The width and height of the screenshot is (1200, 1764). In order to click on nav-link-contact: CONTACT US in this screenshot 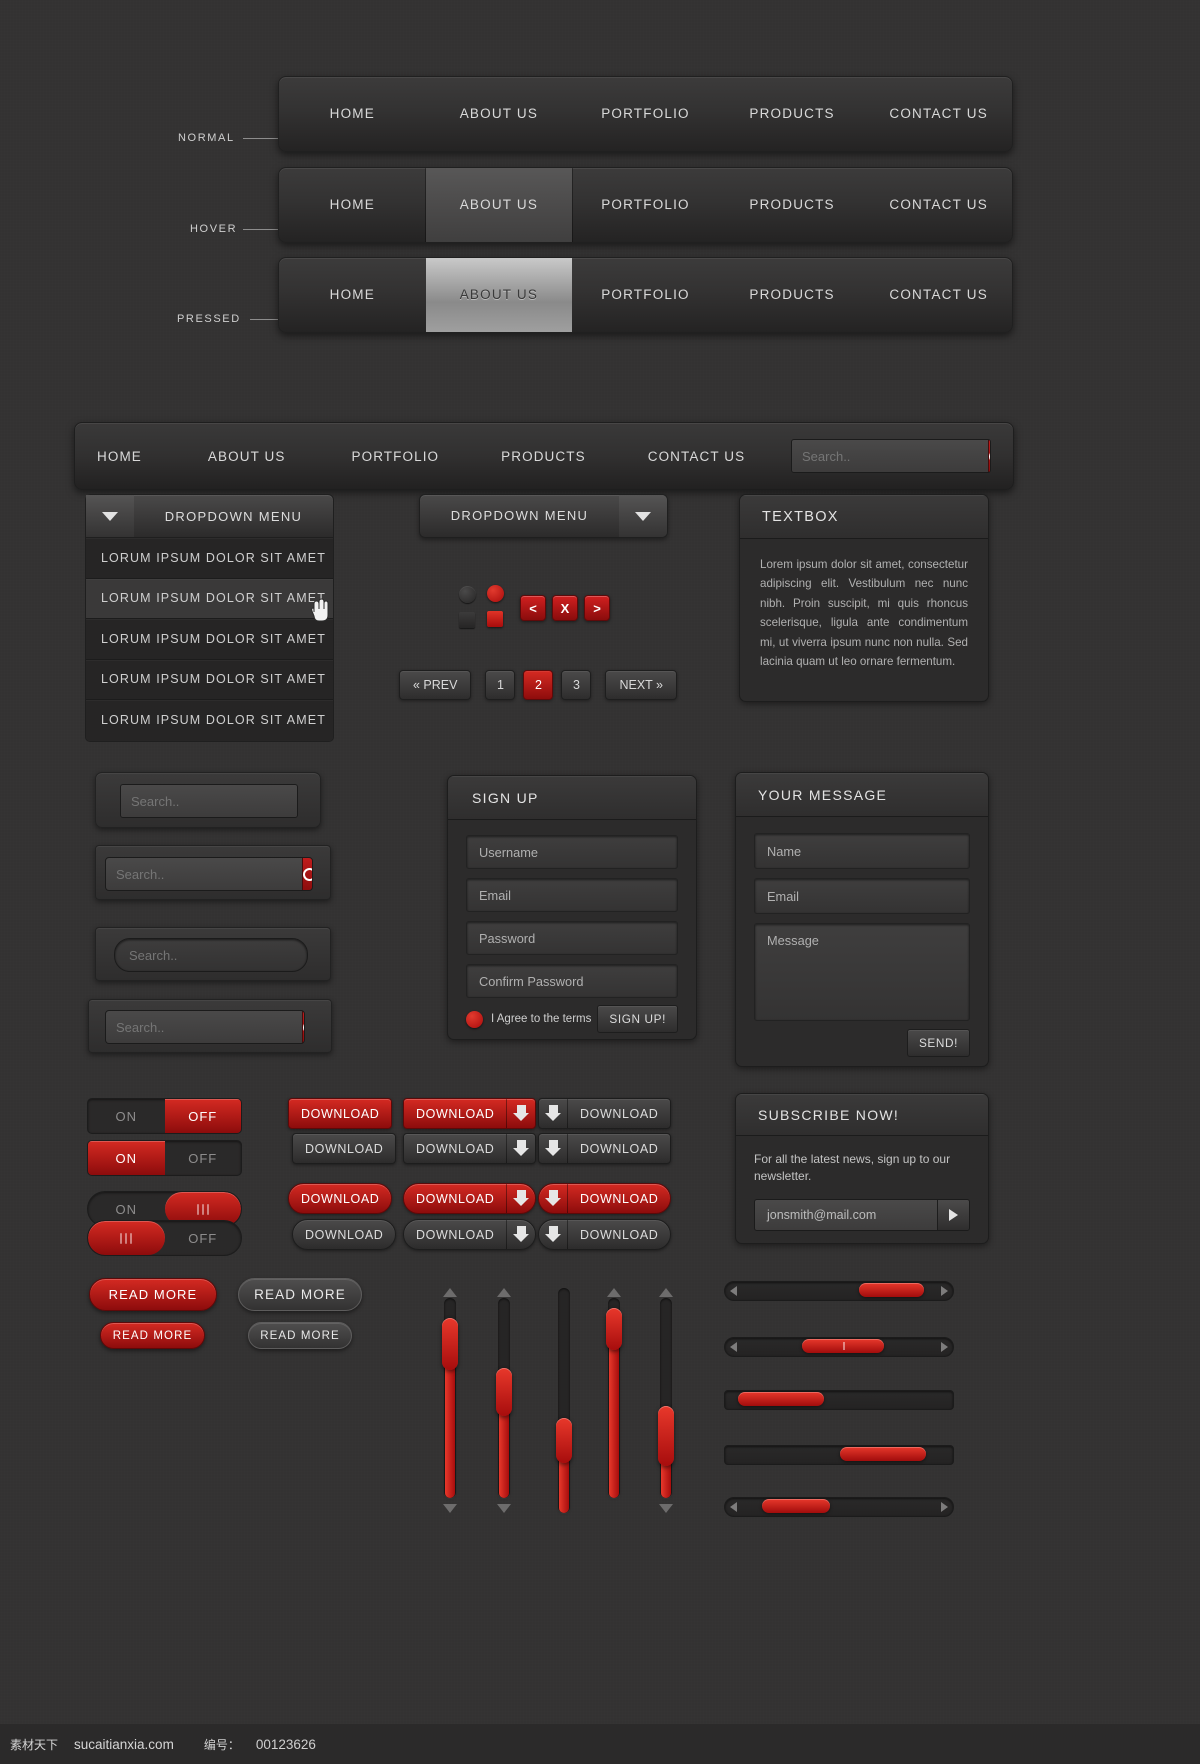, I will do `click(697, 456)`.